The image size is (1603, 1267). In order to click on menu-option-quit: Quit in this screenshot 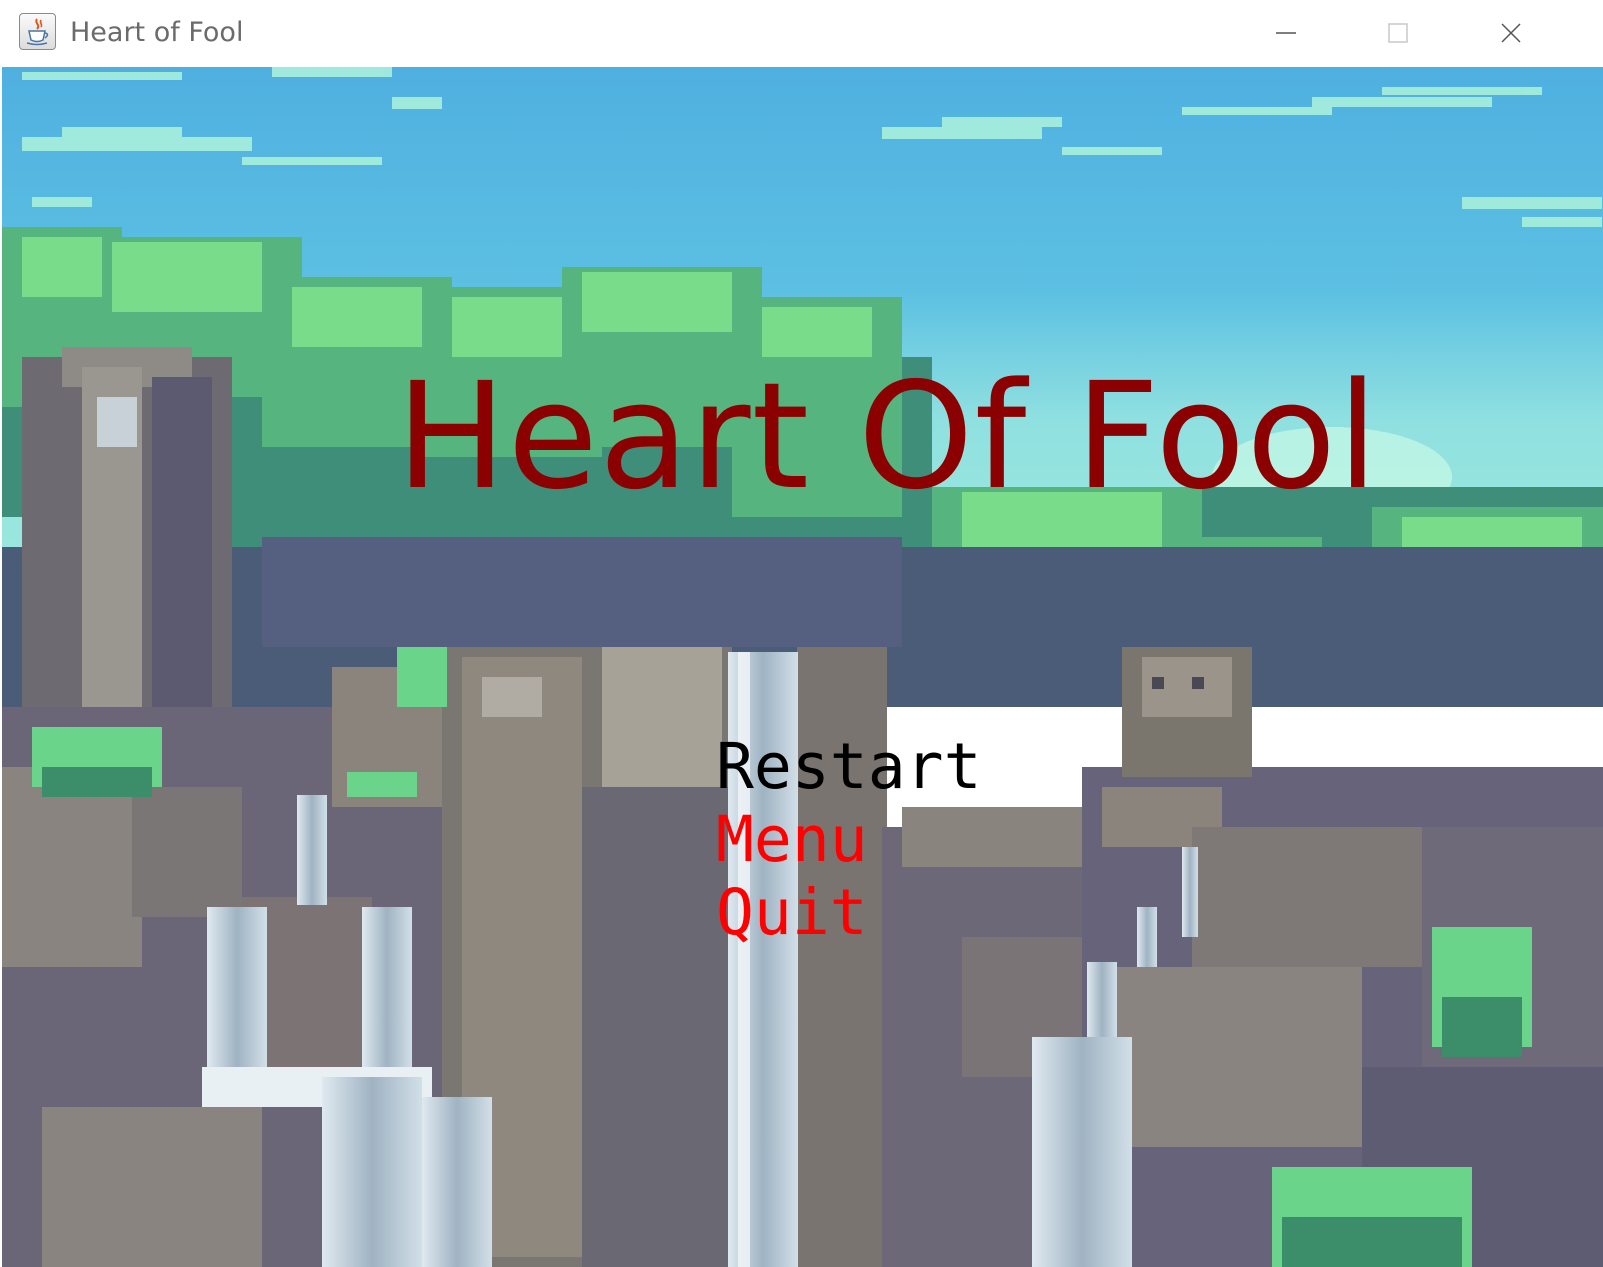, I will do `click(792, 913)`.